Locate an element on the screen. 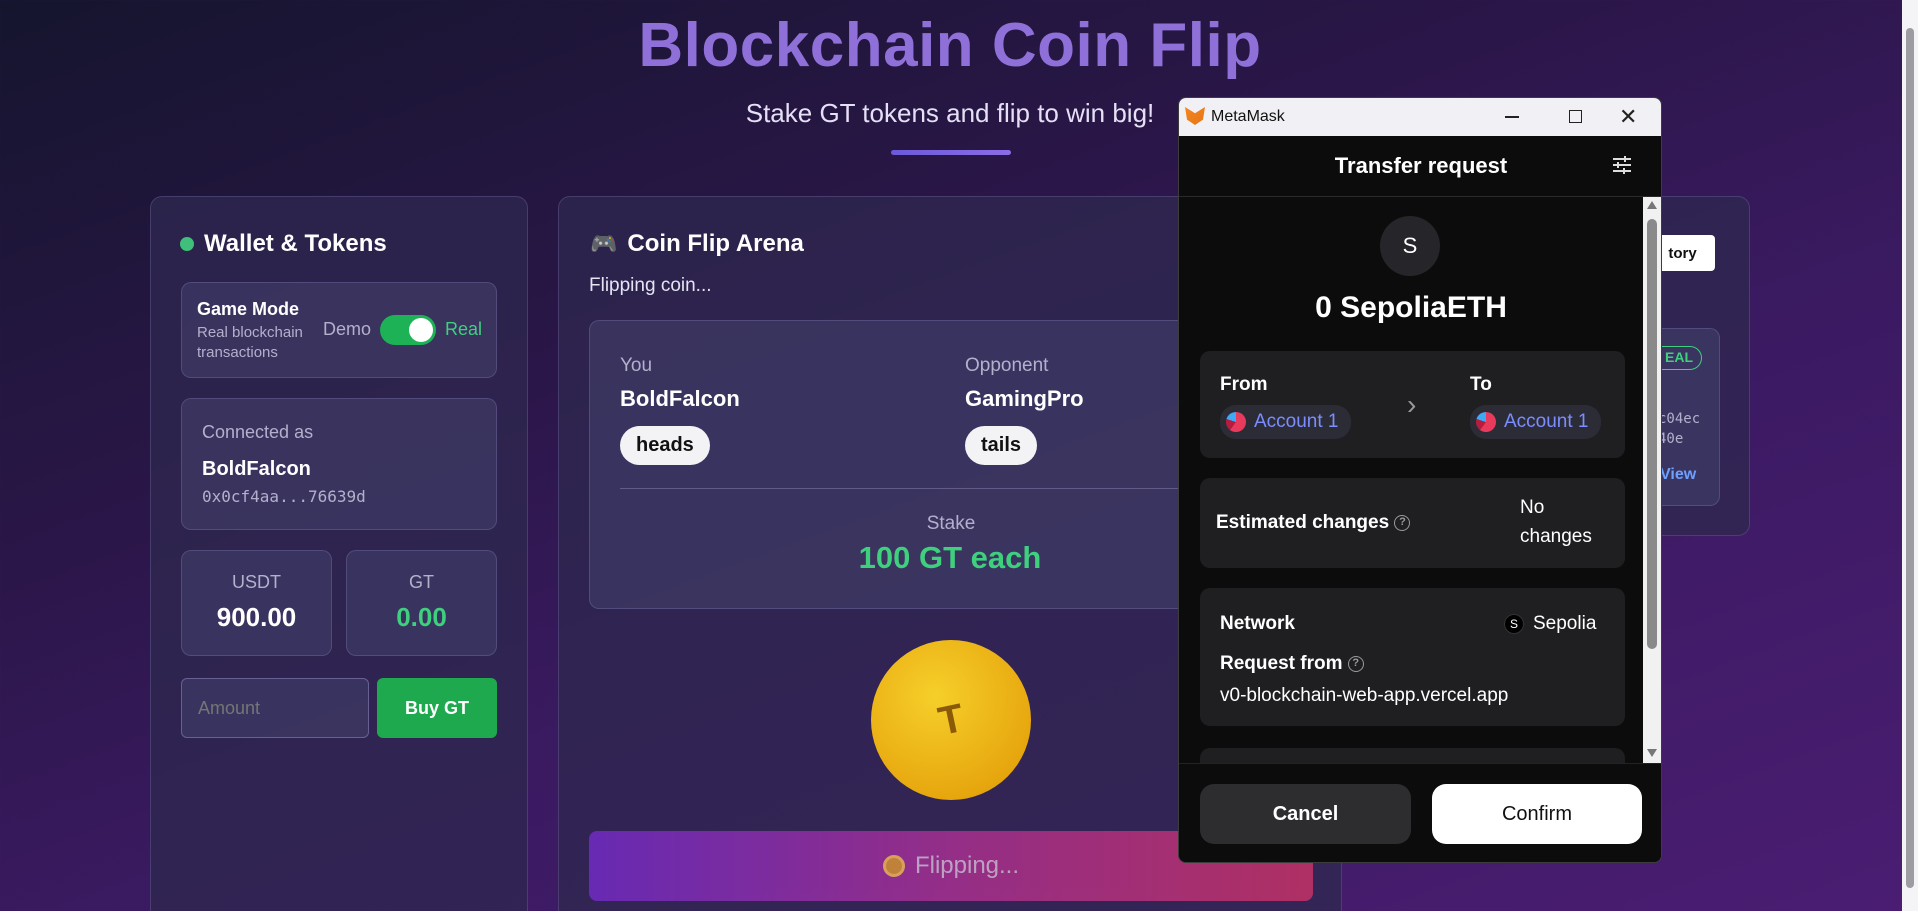  game-mode-desc-1: Real blockchain is located at coordinates (250, 332).